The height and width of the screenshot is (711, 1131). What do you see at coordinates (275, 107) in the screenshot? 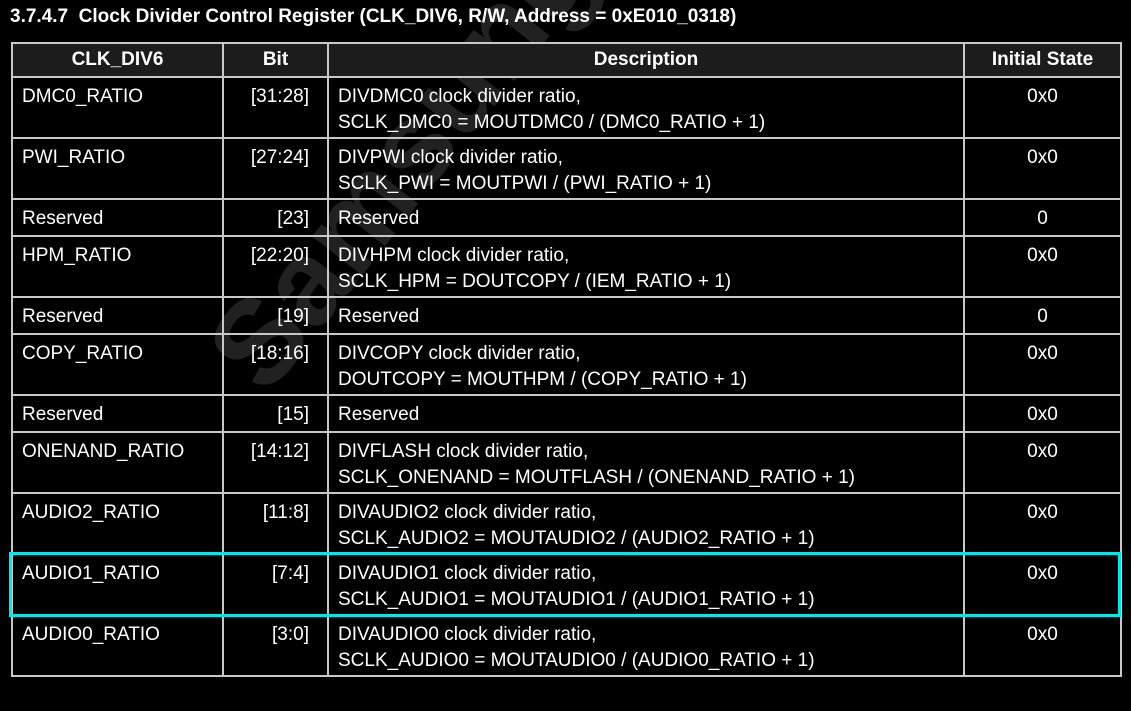
I see `bit-range: [31:28]` at bounding box center [275, 107].